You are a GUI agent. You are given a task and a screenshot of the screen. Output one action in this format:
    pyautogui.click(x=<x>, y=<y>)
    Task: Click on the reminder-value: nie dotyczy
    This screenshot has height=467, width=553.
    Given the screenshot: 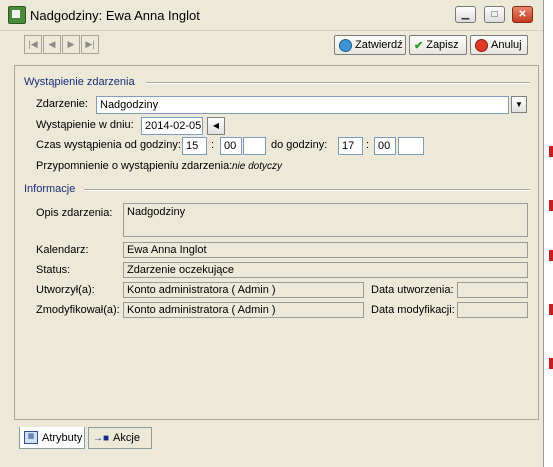 What is the action you would take?
    pyautogui.click(x=257, y=166)
    